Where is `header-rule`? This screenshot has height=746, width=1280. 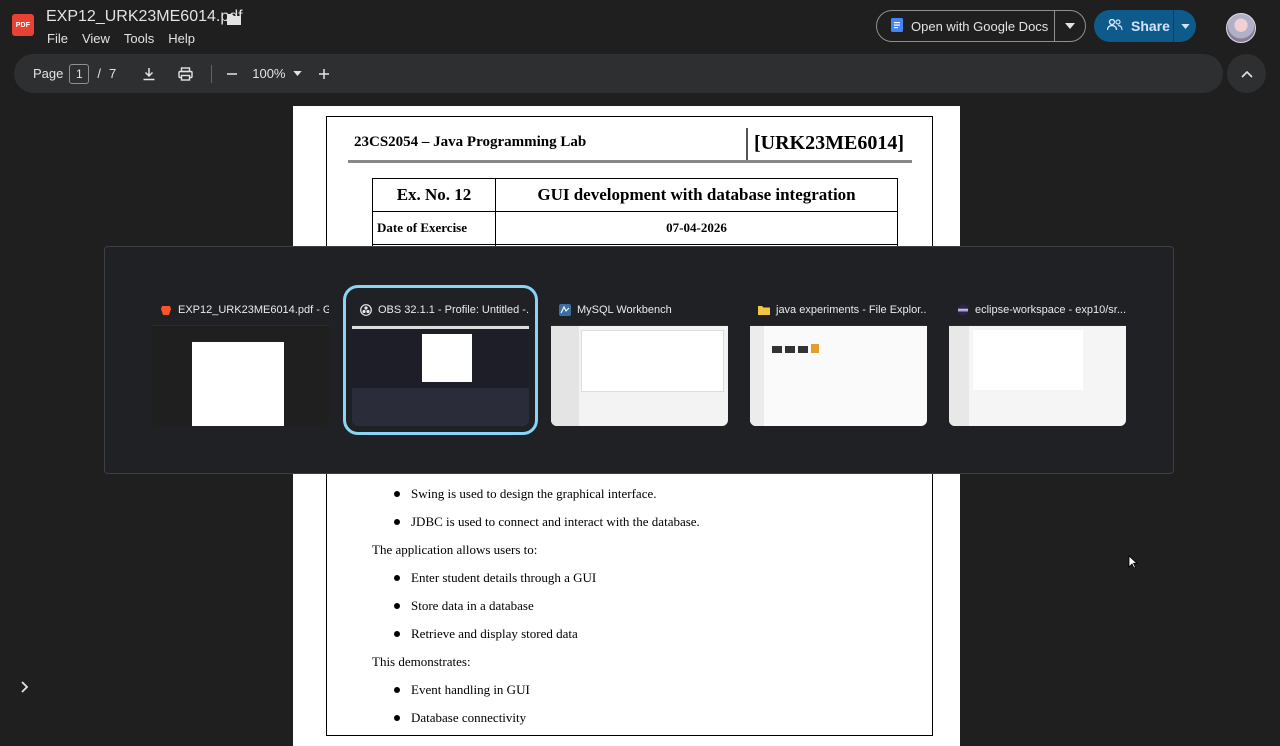
header-rule is located at coordinates (630, 161).